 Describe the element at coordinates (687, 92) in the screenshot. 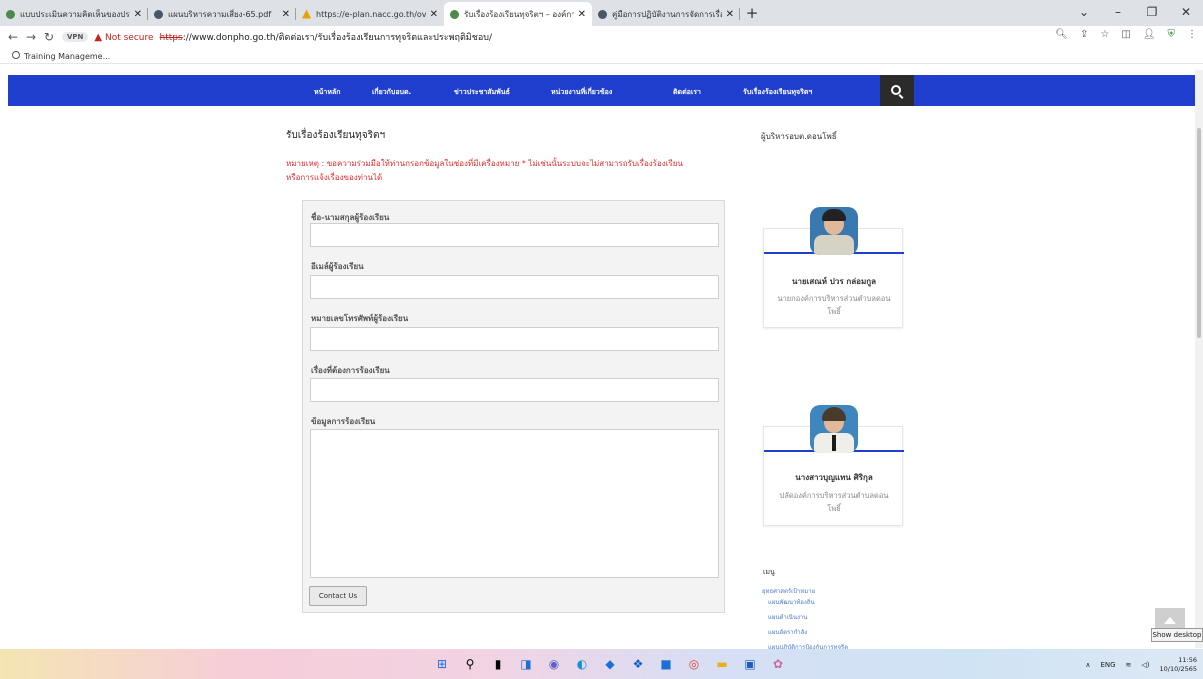

I see `nav-item-contact: ติดต่อเรา` at that location.